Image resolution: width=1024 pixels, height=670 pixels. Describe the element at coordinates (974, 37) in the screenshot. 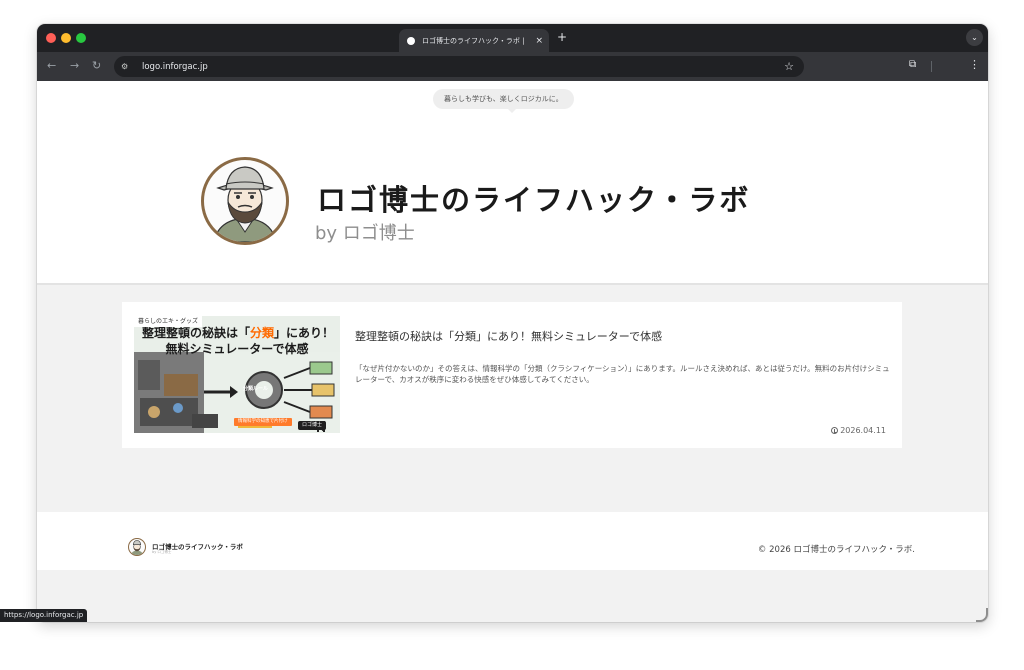

I see `tab-search-button: ⌄` at that location.